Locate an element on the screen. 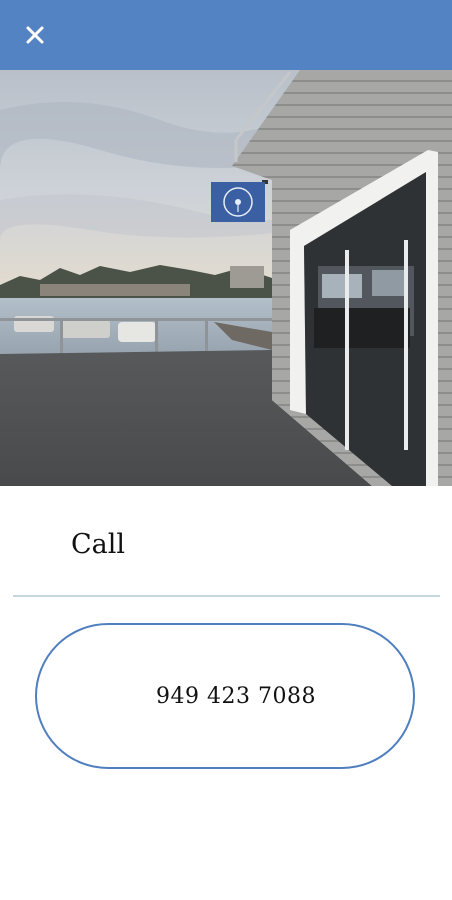 The image size is (452, 900). close-button is located at coordinates (35, 35).